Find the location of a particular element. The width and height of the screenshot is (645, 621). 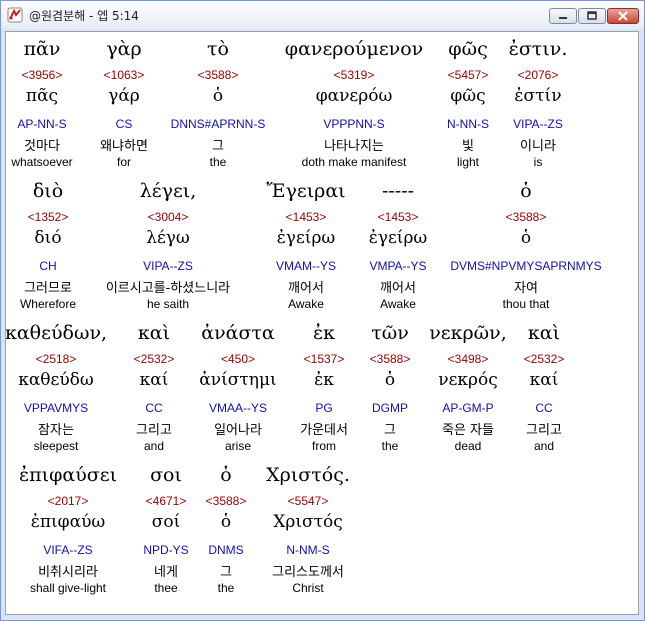

word-lemma: Χριστός is located at coordinates (308, 522).